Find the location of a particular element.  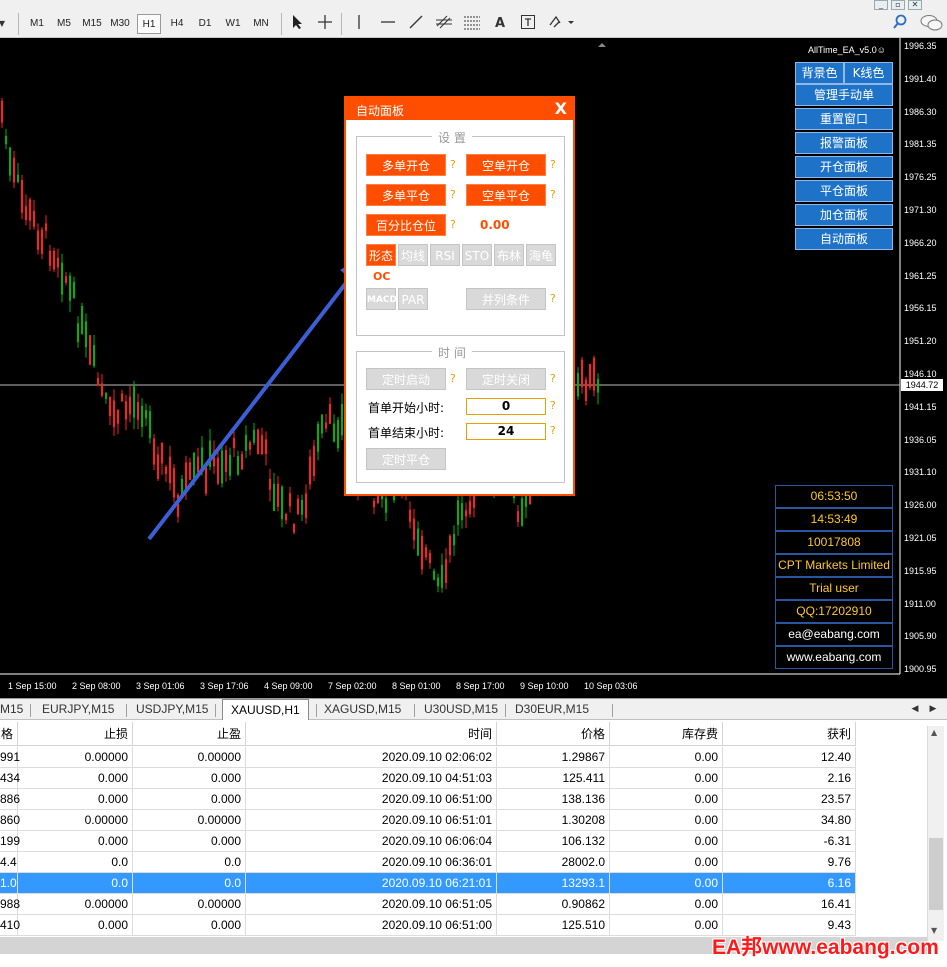

timer-start-button: 定时启动 is located at coordinates (406, 379).